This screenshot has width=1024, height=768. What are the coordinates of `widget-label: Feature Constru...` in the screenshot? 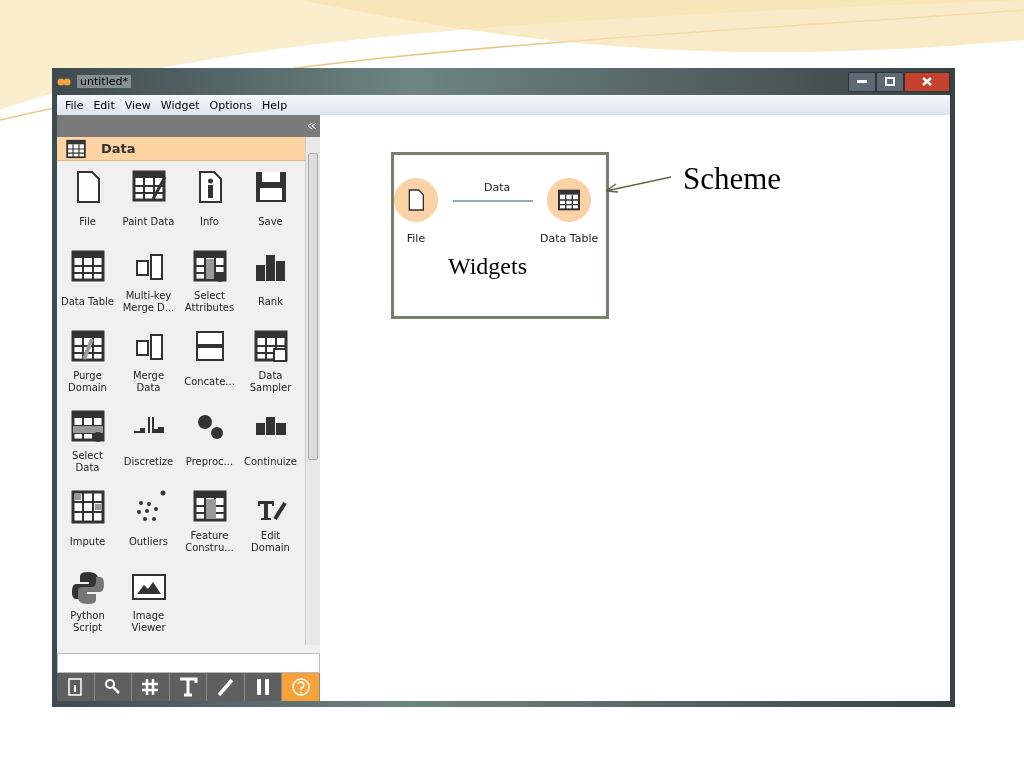 It's located at (209, 542).